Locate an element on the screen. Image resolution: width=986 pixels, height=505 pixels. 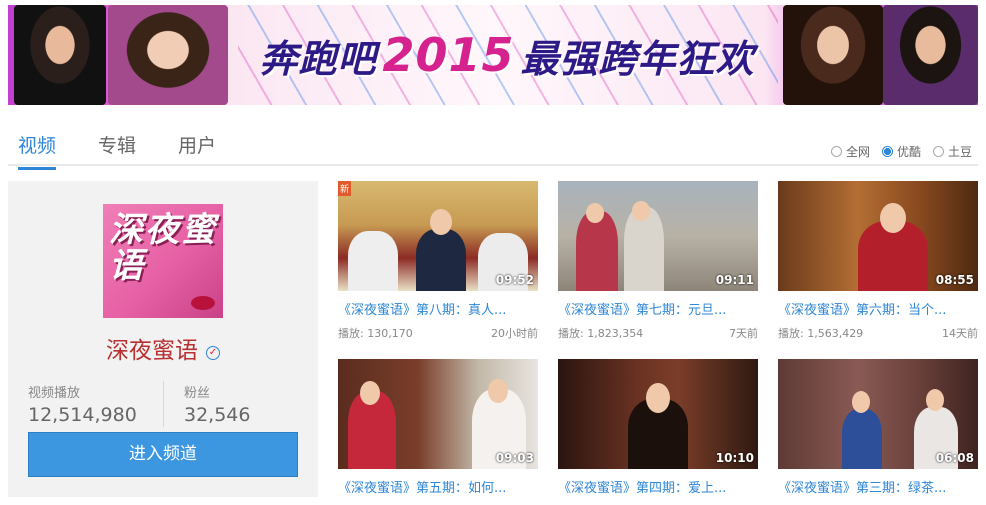
source-filter: 全网 优酷 土豆 is located at coordinates (901, 151).